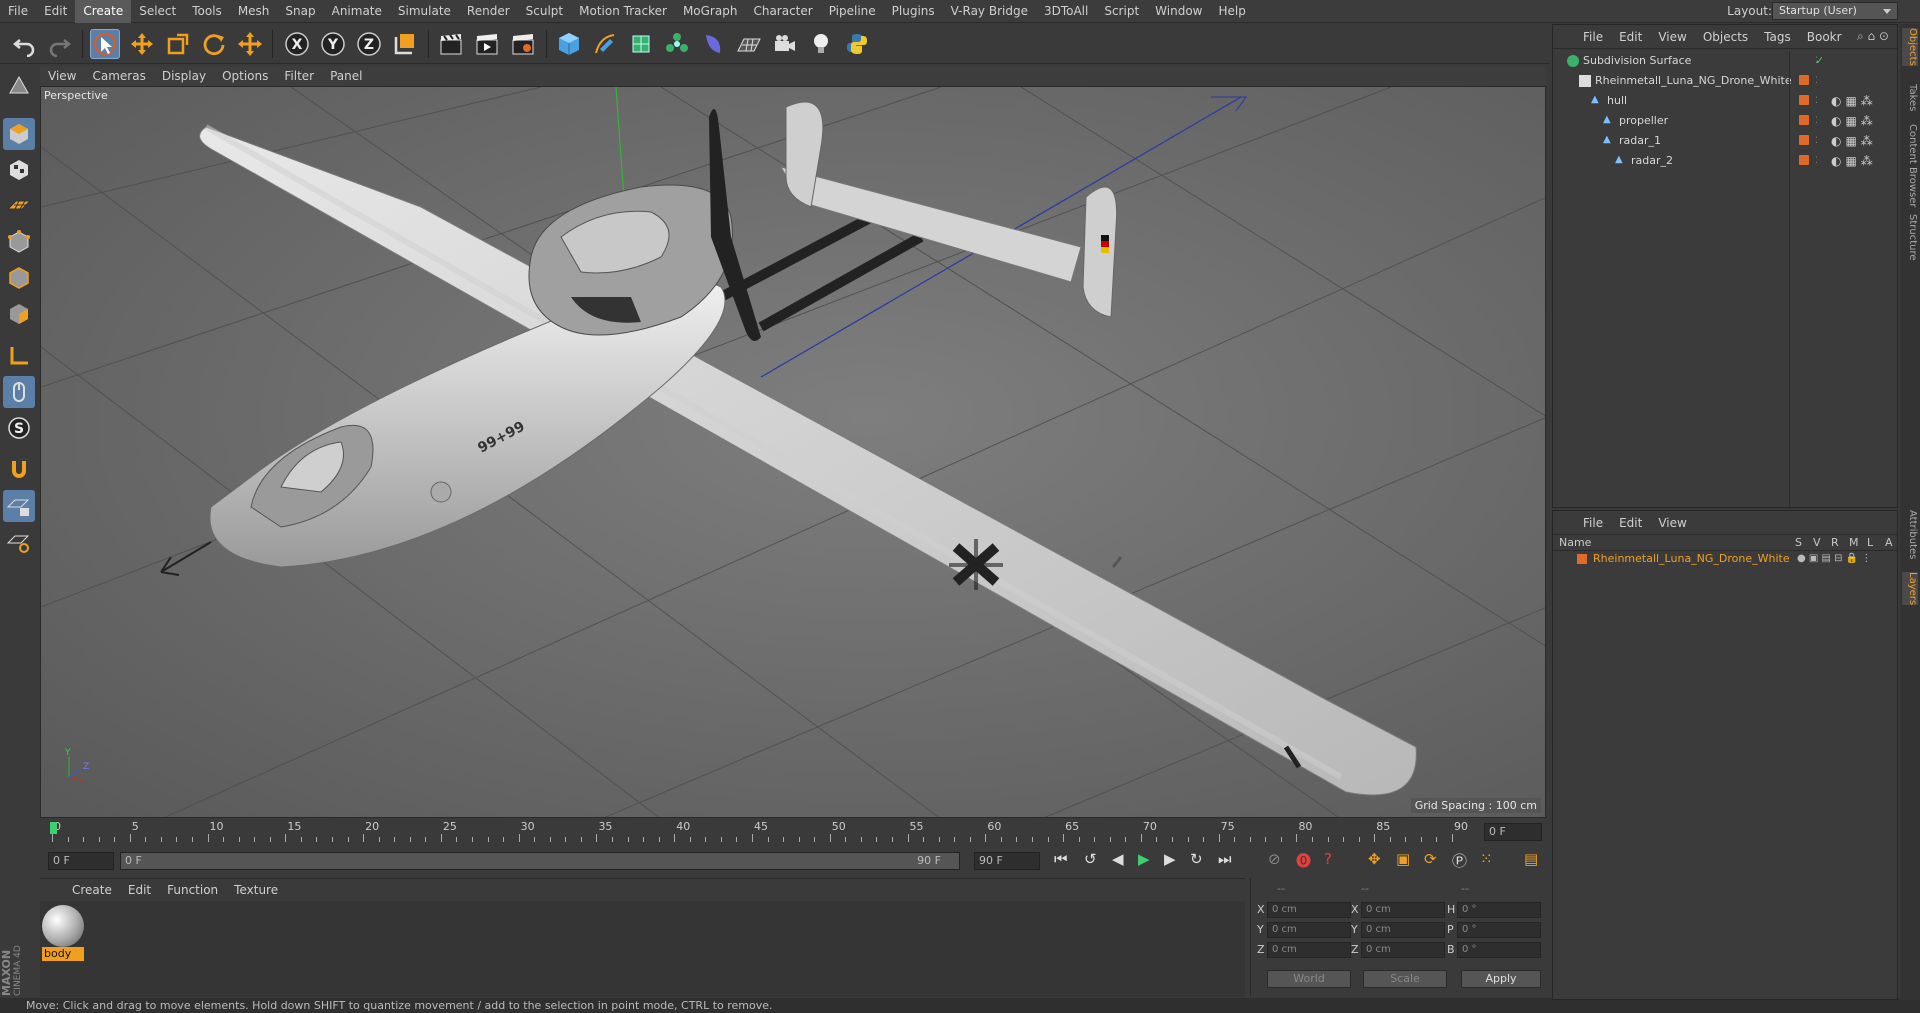 The width and height of the screenshot is (1920, 1013). What do you see at coordinates (1854, 141) in the screenshot?
I see `object-tags-icons: ◐▦⁂` at bounding box center [1854, 141].